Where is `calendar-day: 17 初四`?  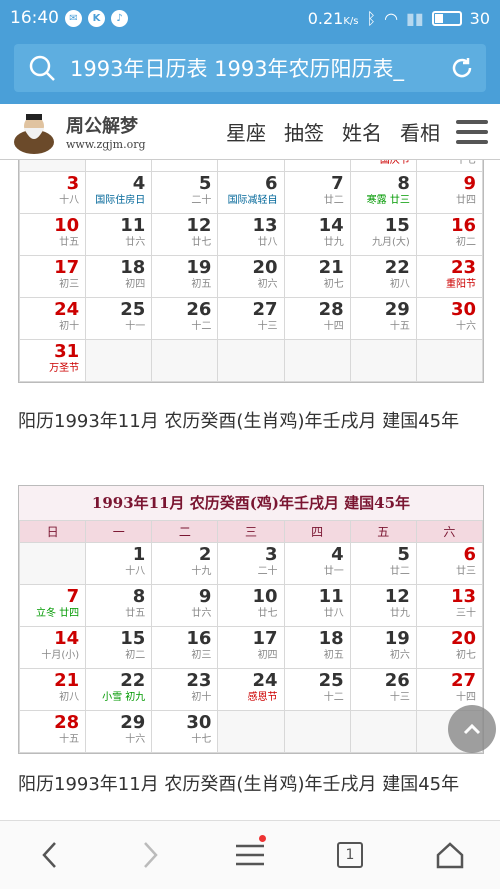 calendar-day: 17 初四 is located at coordinates (251, 647).